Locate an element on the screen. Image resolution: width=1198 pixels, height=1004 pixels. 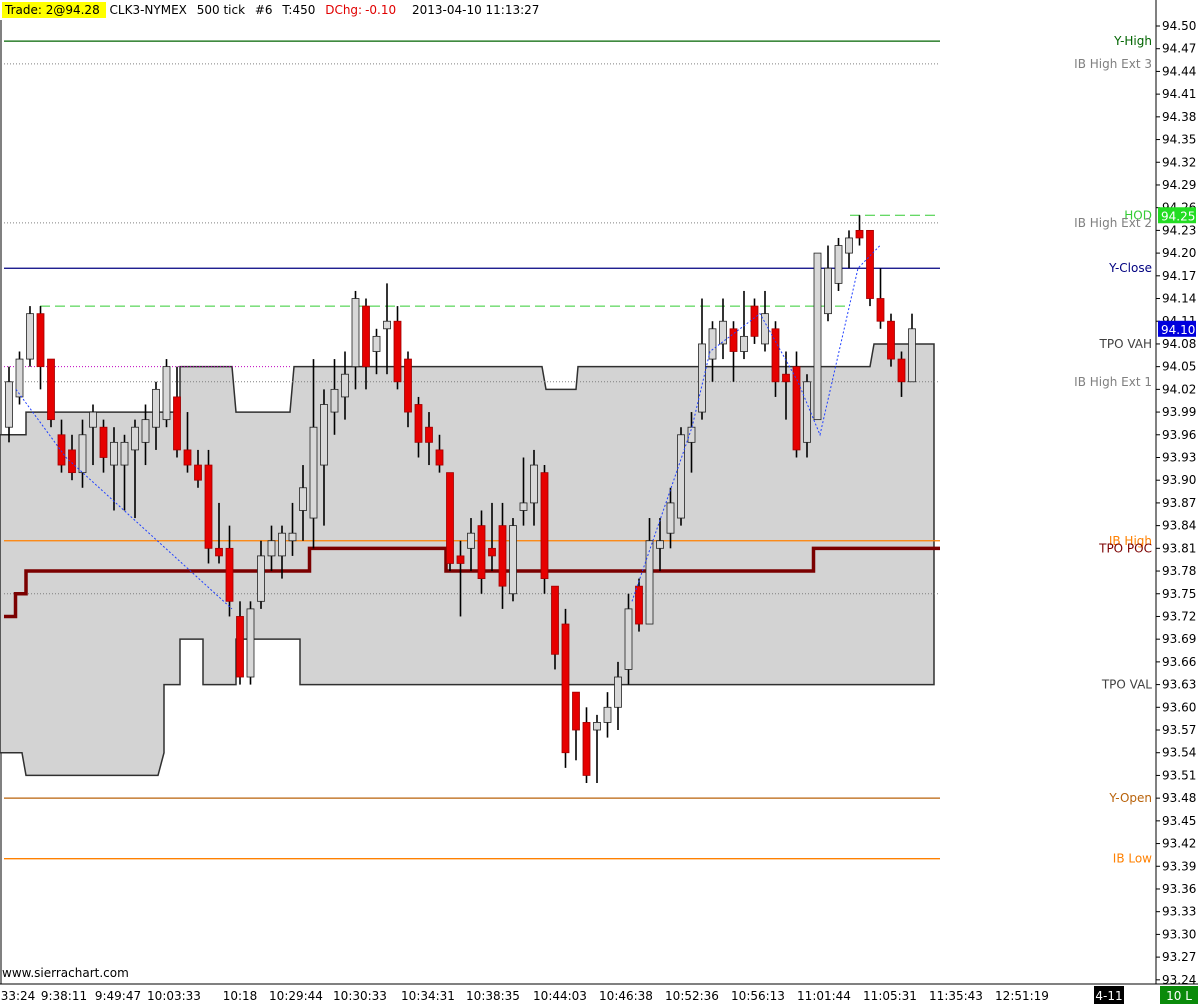
y-tick-label: 93.39 is located at coordinates (1179, 866).